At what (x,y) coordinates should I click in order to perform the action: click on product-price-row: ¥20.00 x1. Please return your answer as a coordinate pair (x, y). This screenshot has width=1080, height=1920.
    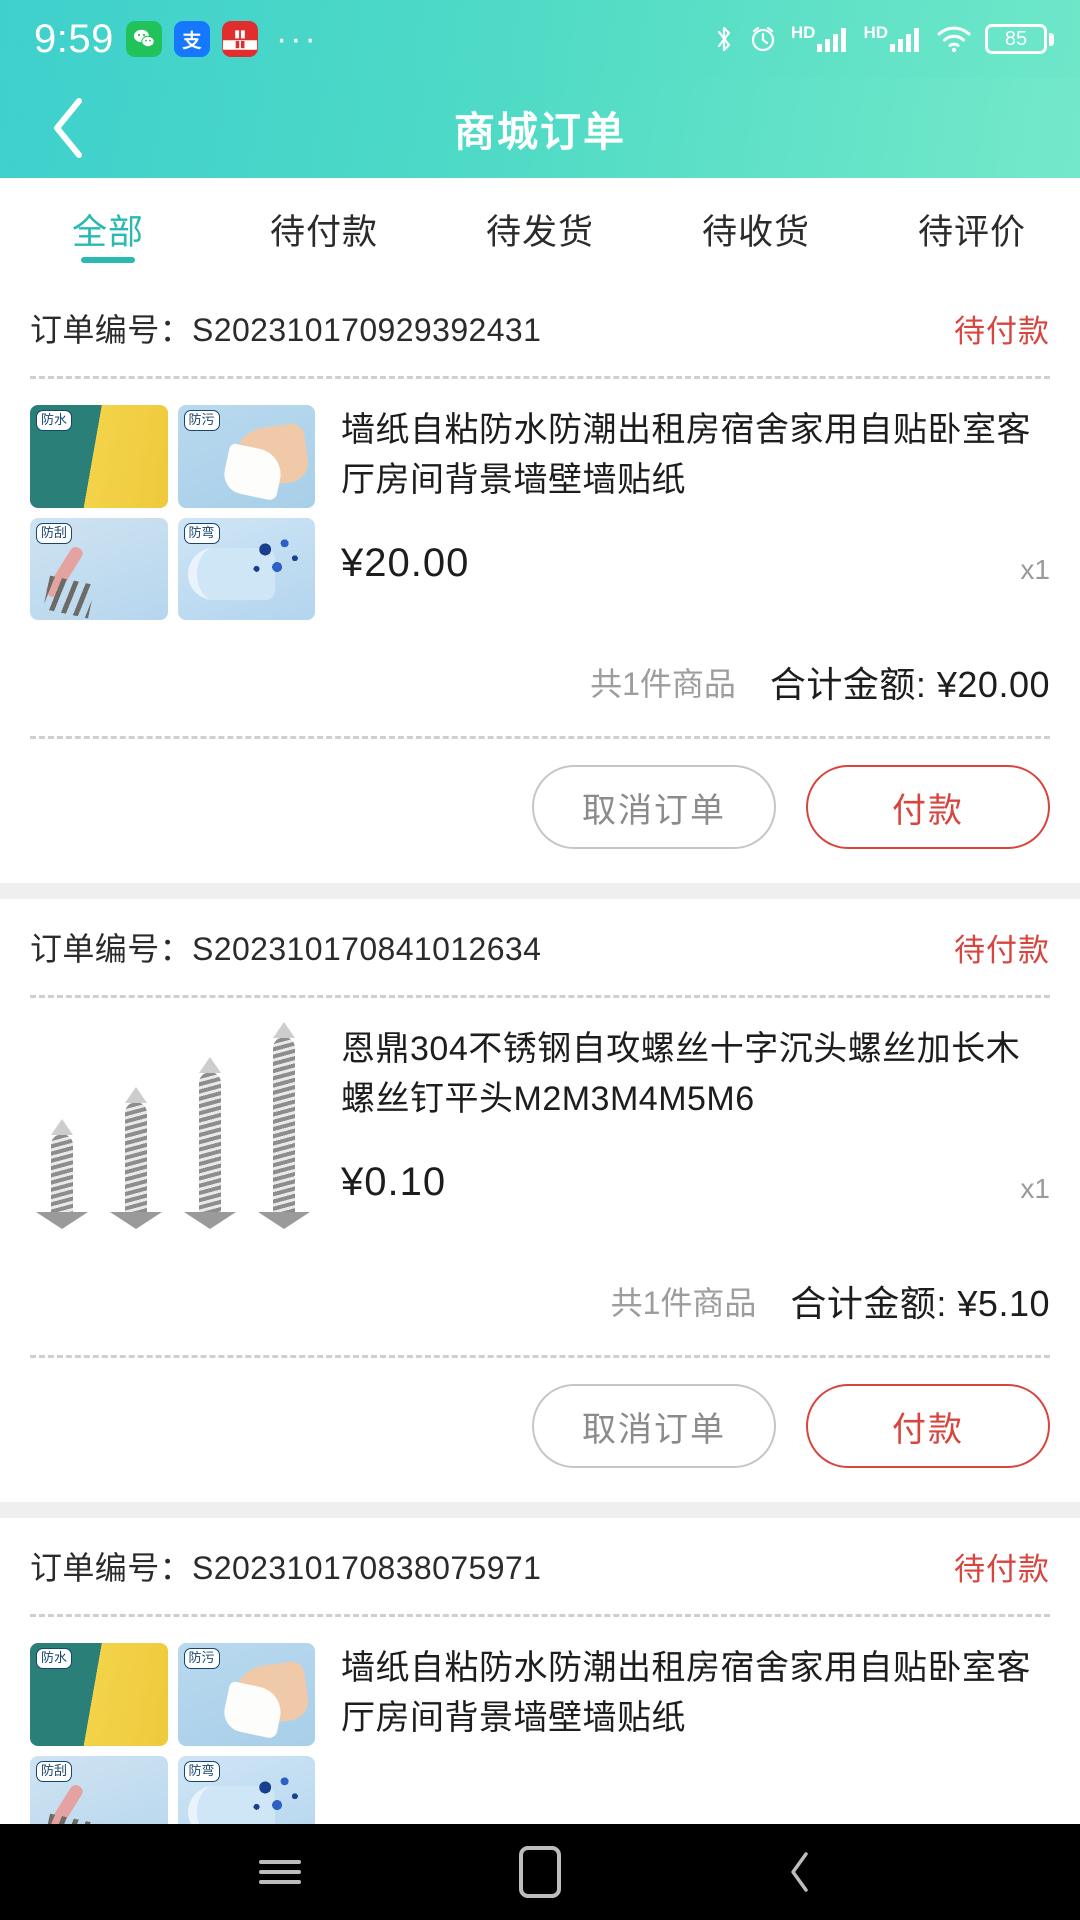
    Looking at the image, I should click on (695, 563).